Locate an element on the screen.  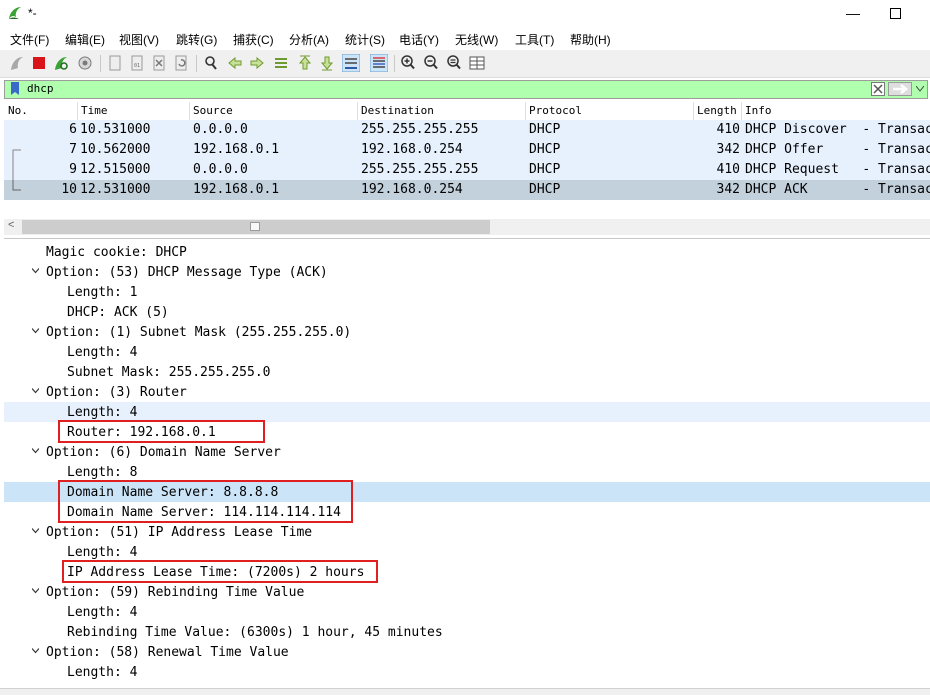
packet-info: DHCP Request - Transac is located at coordinates (837, 169).